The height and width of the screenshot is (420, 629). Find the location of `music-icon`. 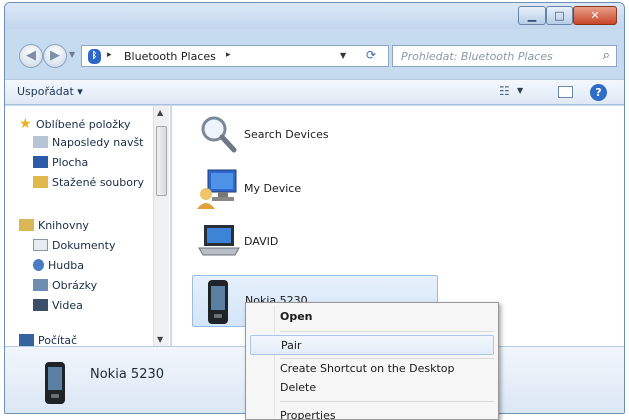

music-icon is located at coordinates (38, 265).